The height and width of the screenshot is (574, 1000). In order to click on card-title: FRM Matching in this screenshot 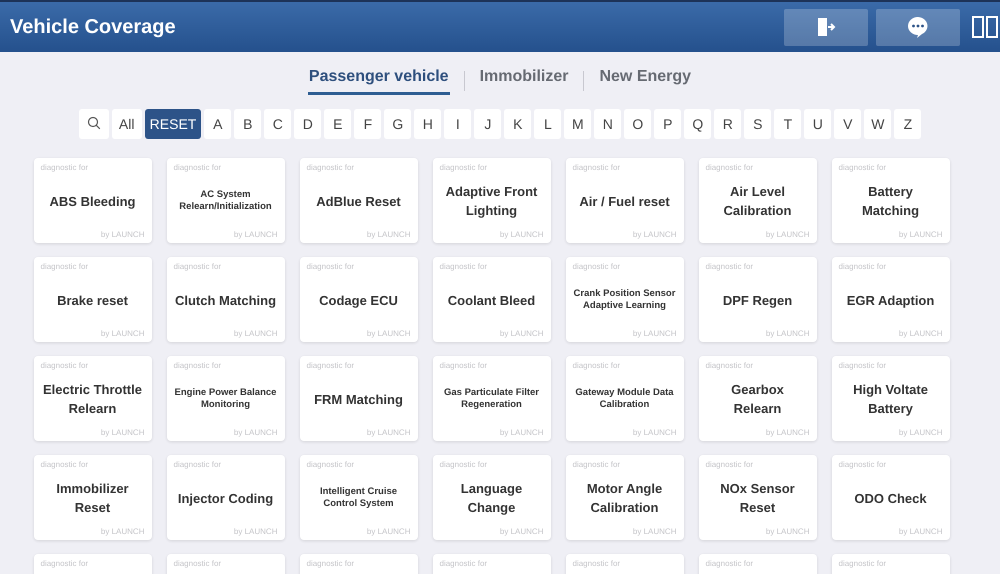, I will do `click(358, 399)`.